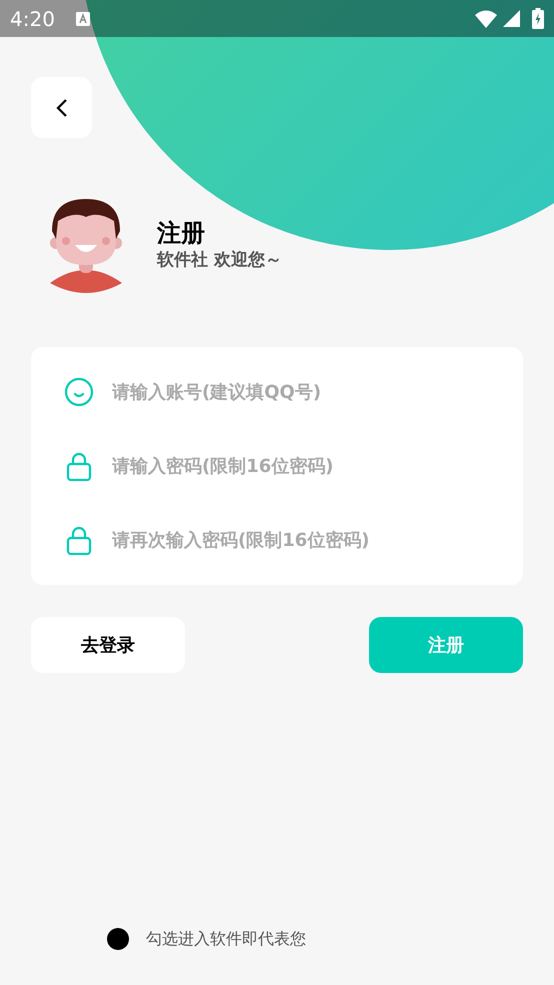 Image resolution: width=554 pixels, height=985 pixels. What do you see at coordinates (79, 392) in the screenshot?
I see `smile-icon` at bounding box center [79, 392].